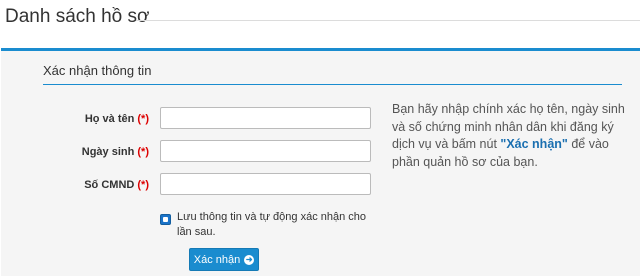 The width and height of the screenshot is (640, 276). What do you see at coordinates (332, 84) in the screenshot?
I see `panel-divider` at bounding box center [332, 84].